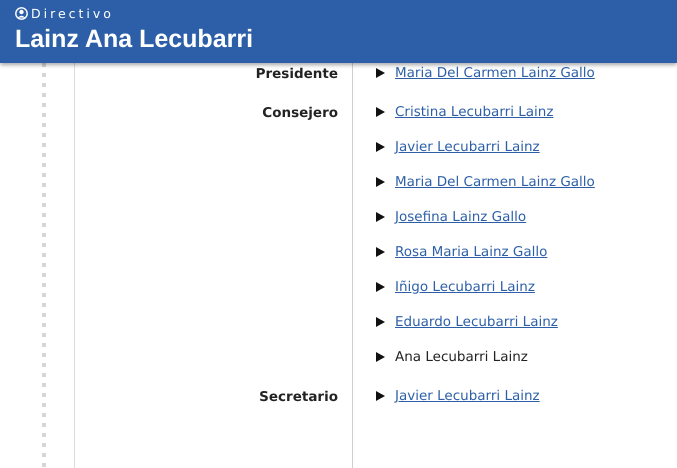  What do you see at coordinates (298, 397) in the screenshot?
I see `role-label: Secretario` at bounding box center [298, 397].